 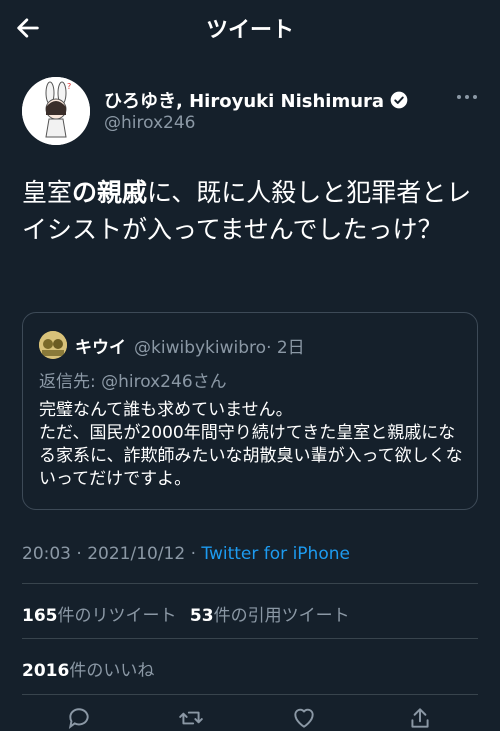 I want to click on tweet-text-part1: 皇室, so click(x=47, y=192).